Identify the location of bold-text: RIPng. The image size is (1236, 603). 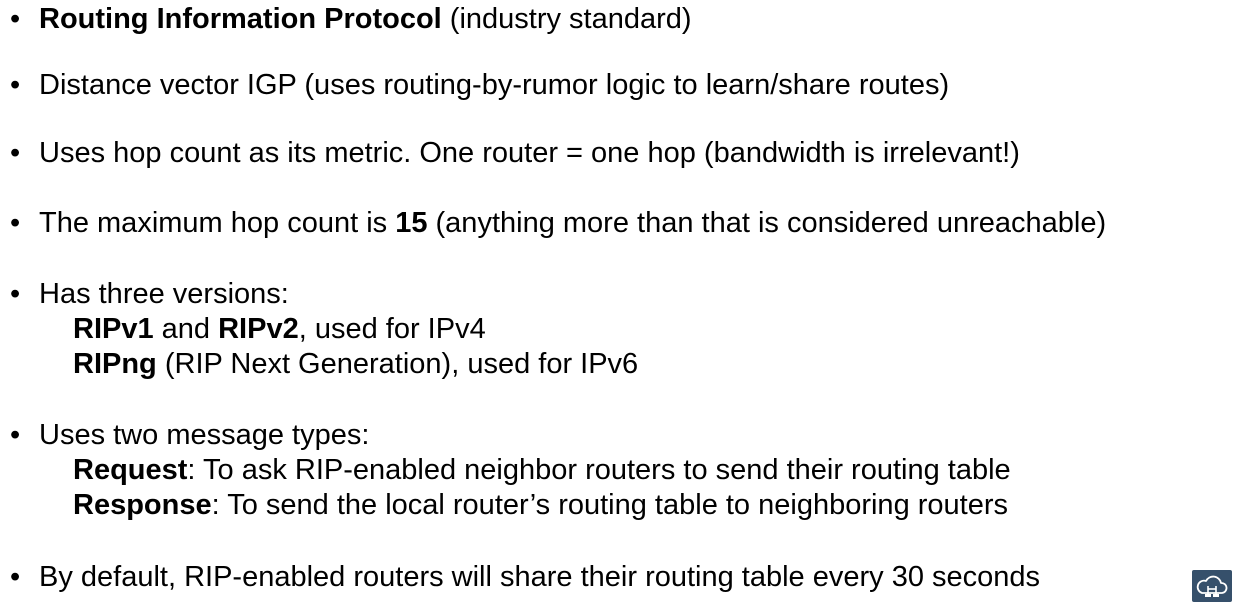
(115, 364).